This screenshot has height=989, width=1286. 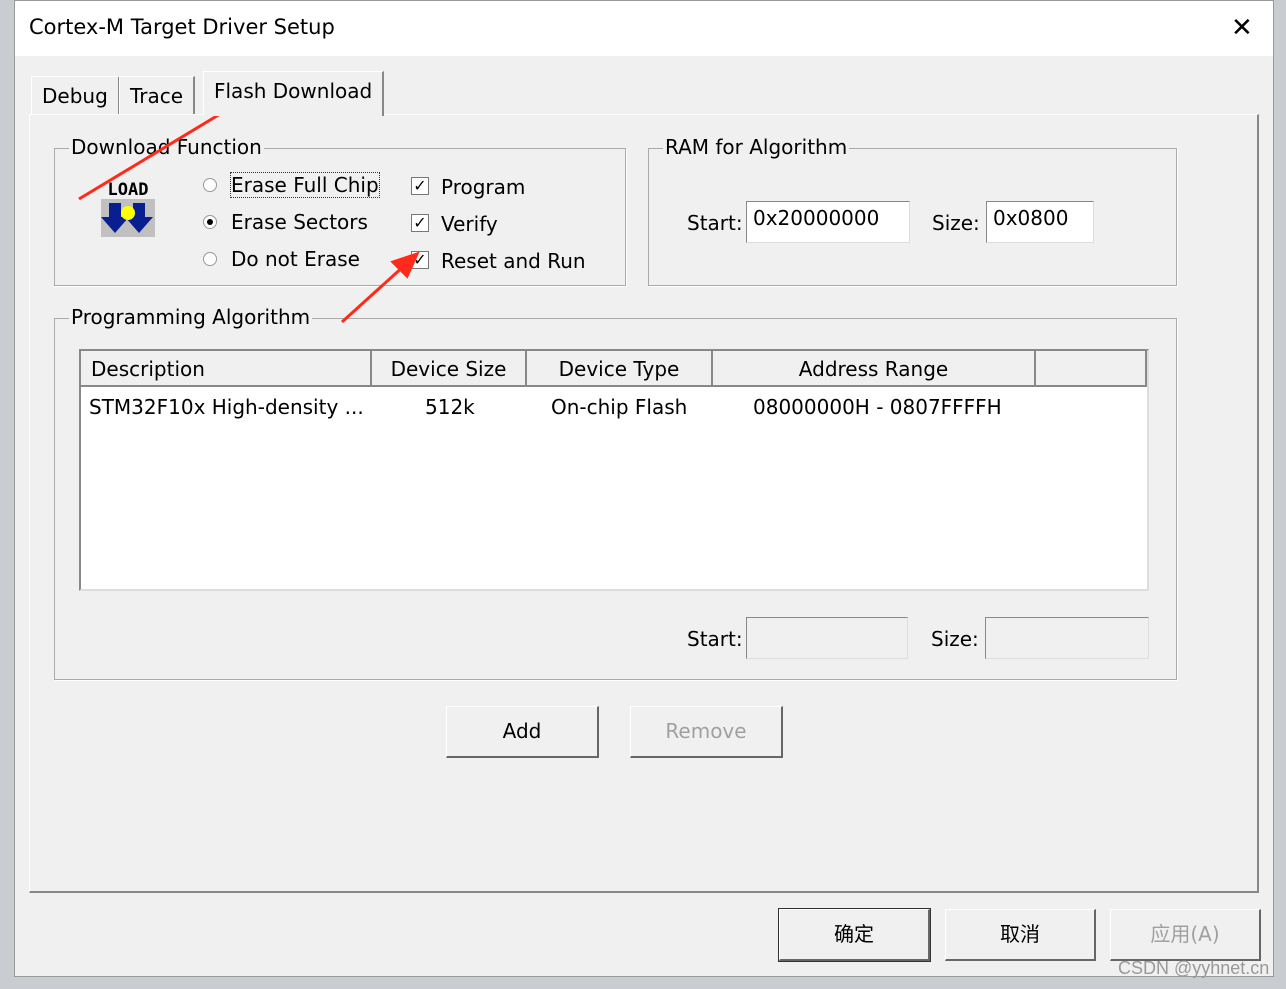 What do you see at coordinates (75, 95) in the screenshot?
I see `tab-debug: Debug` at bounding box center [75, 95].